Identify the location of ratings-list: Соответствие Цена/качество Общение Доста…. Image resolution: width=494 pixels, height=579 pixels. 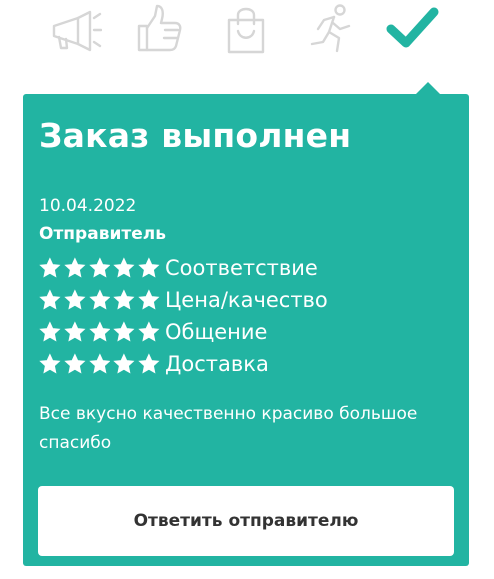
(183, 316).